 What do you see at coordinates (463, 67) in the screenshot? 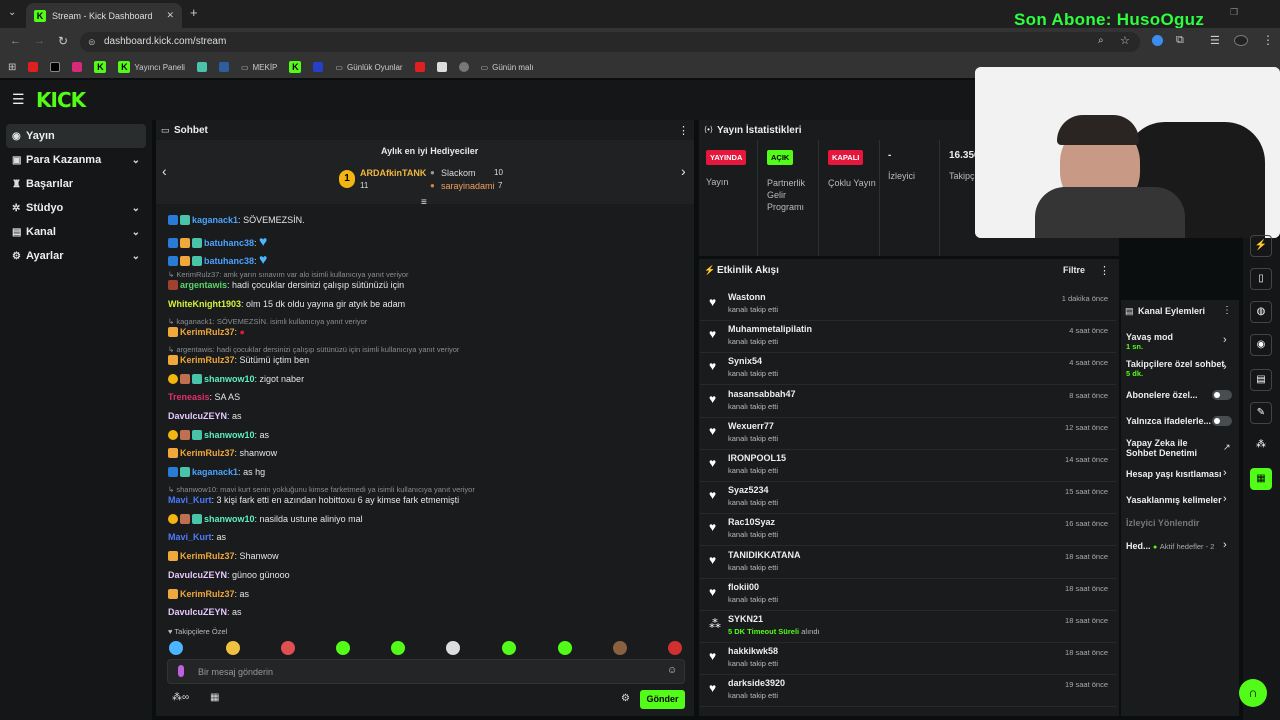
I see `openai-icon` at bounding box center [463, 67].